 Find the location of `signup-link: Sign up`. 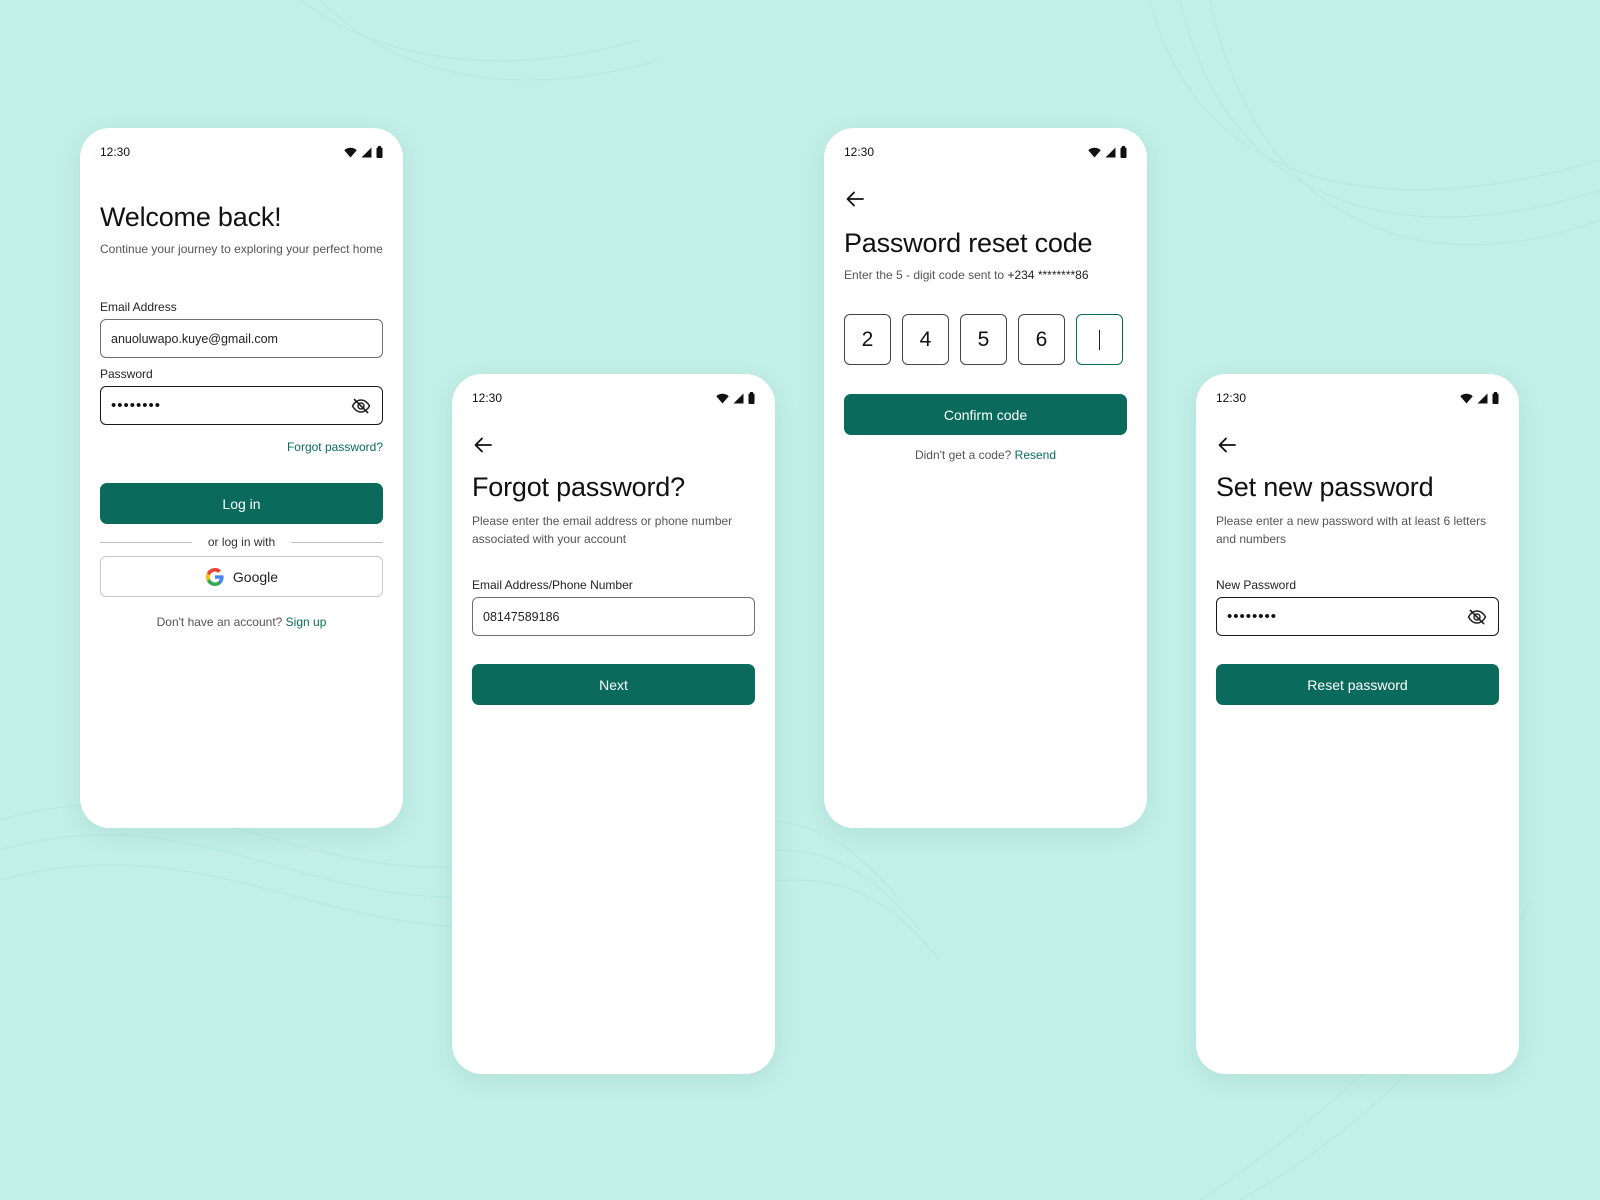

signup-link: Sign up is located at coordinates (306, 622).